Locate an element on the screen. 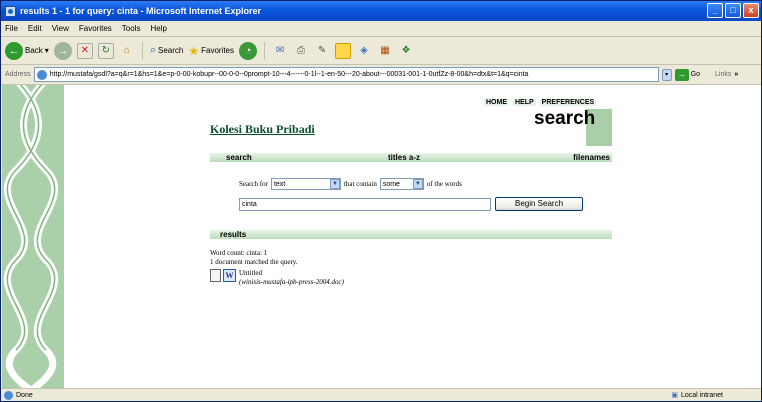 This screenshot has height=402, width=762. page-title: search is located at coordinates (565, 118).